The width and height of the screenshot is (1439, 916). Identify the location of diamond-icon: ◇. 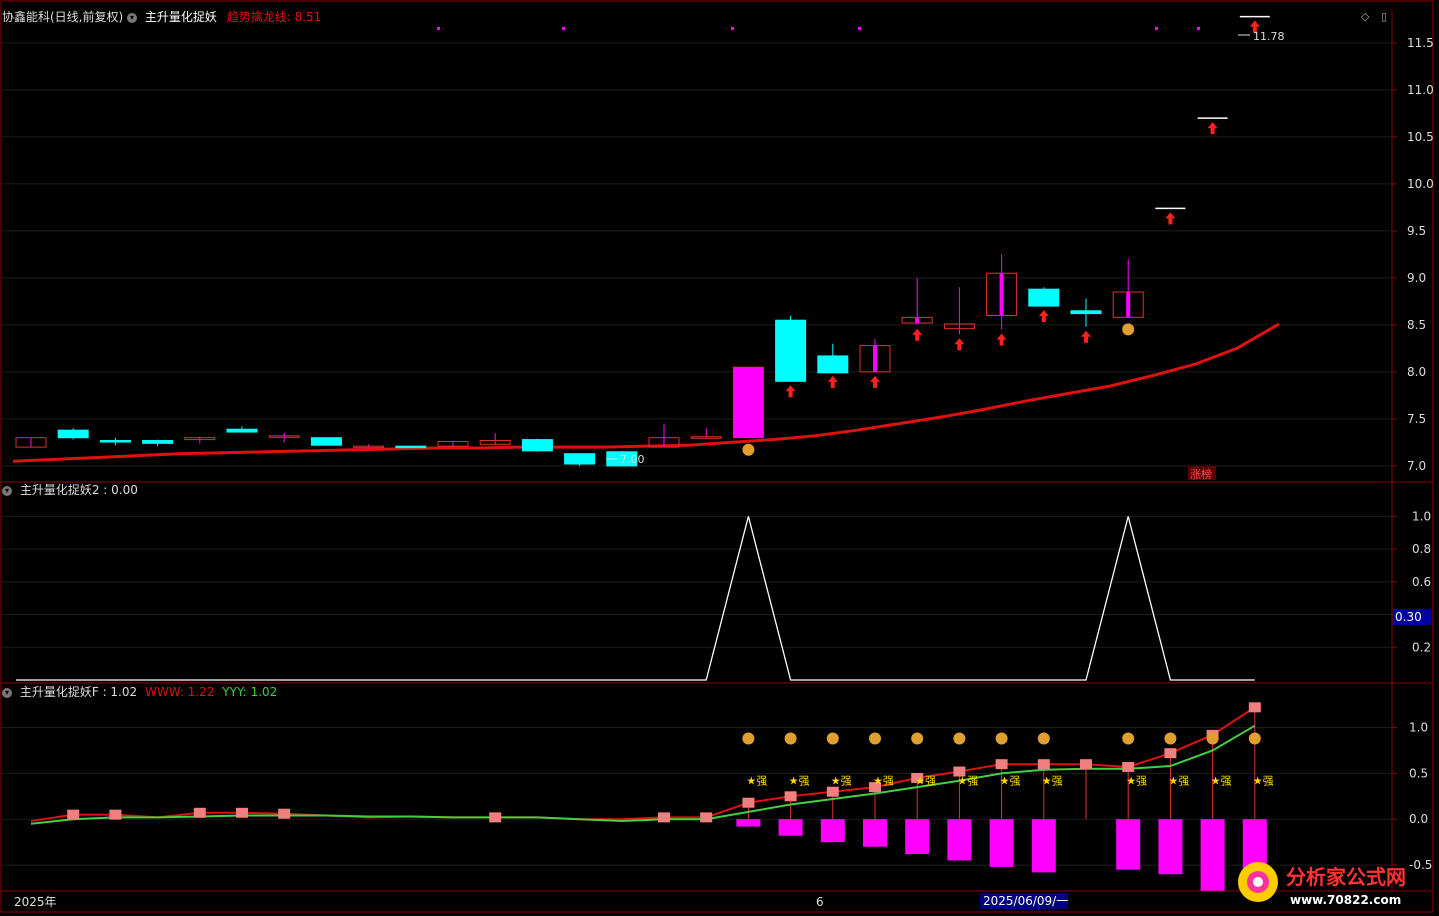
(1365, 16).